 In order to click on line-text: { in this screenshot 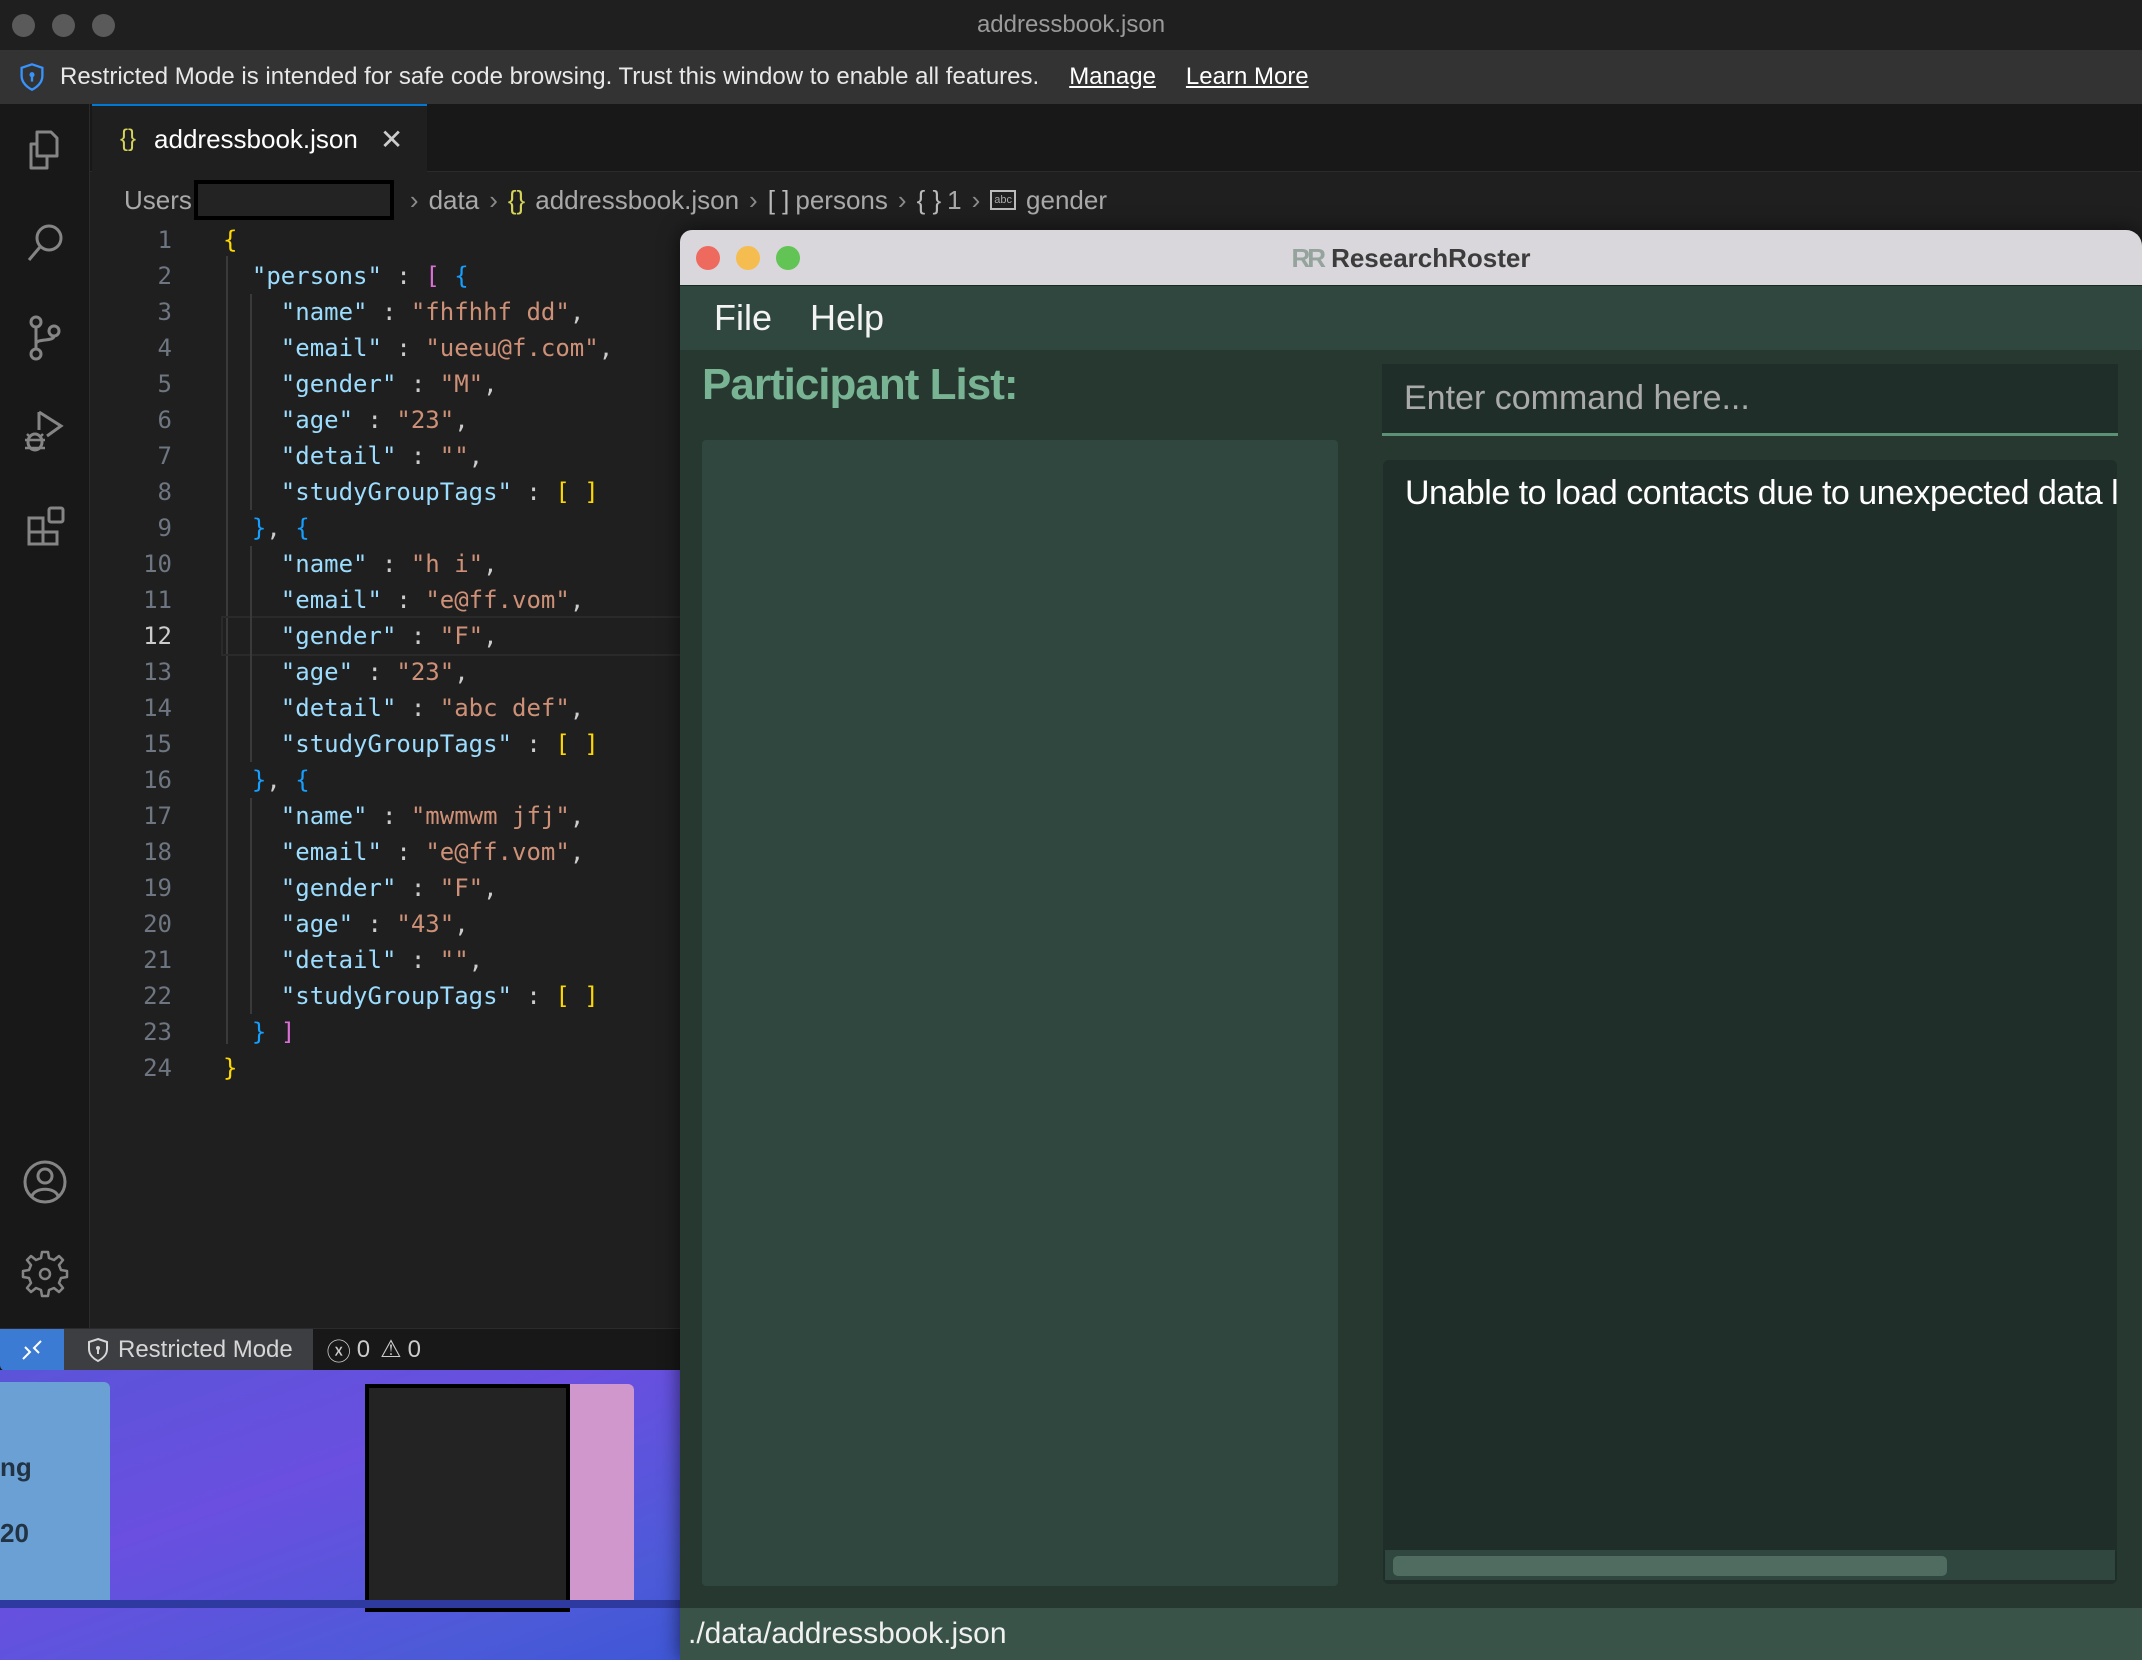, I will do `click(230, 240)`.